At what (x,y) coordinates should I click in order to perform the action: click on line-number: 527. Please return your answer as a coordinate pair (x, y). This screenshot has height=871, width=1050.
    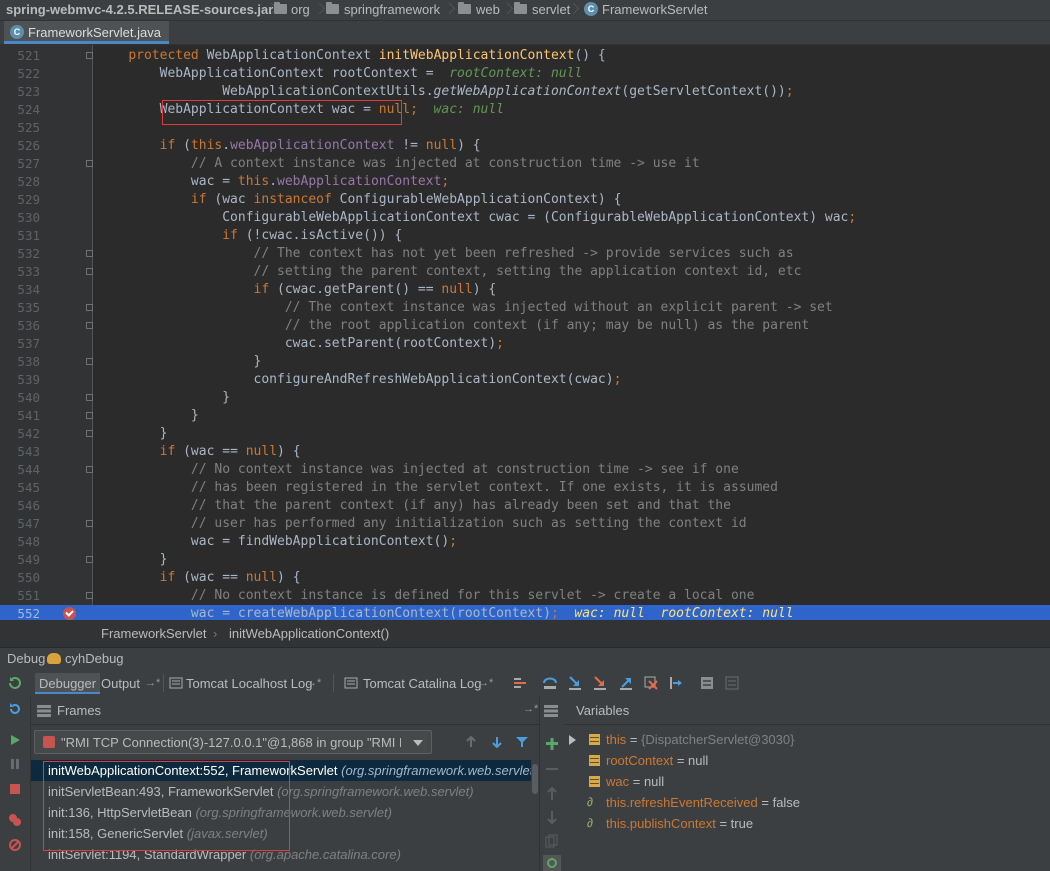
    Looking at the image, I should click on (20, 164).